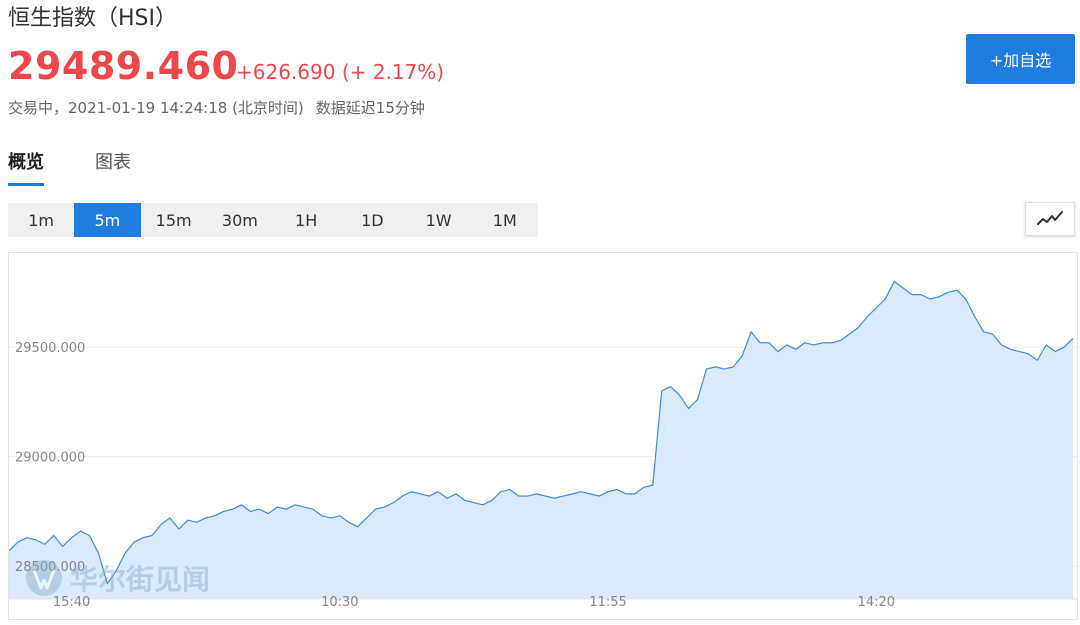 The height and width of the screenshot is (625, 1080). What do you see at coordinates (50, 458) in the screenshot?
I see `y-tick-label: 29000.000` at bounding box center [50, 458].